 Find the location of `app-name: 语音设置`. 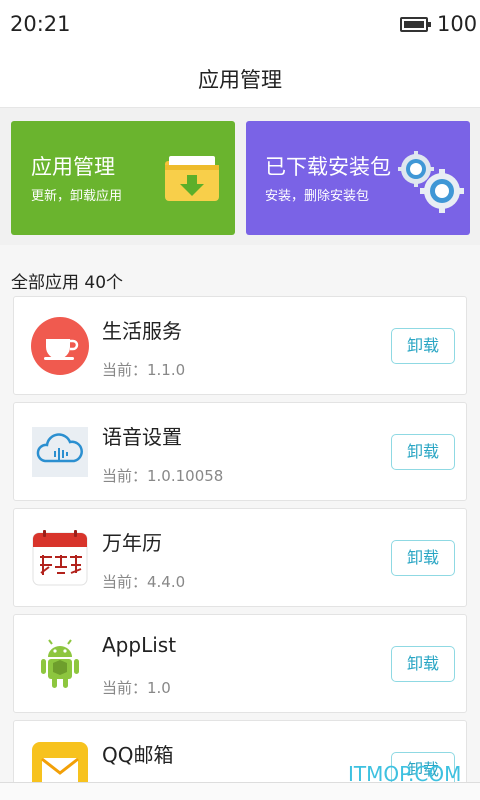

app-name: 语音设置 is located at coordinates (142, 437).